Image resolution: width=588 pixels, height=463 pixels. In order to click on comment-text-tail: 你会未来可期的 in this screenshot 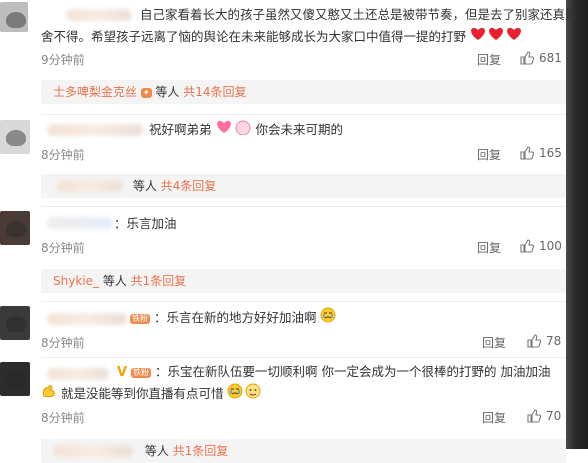, I will do `click(299, 129)`.